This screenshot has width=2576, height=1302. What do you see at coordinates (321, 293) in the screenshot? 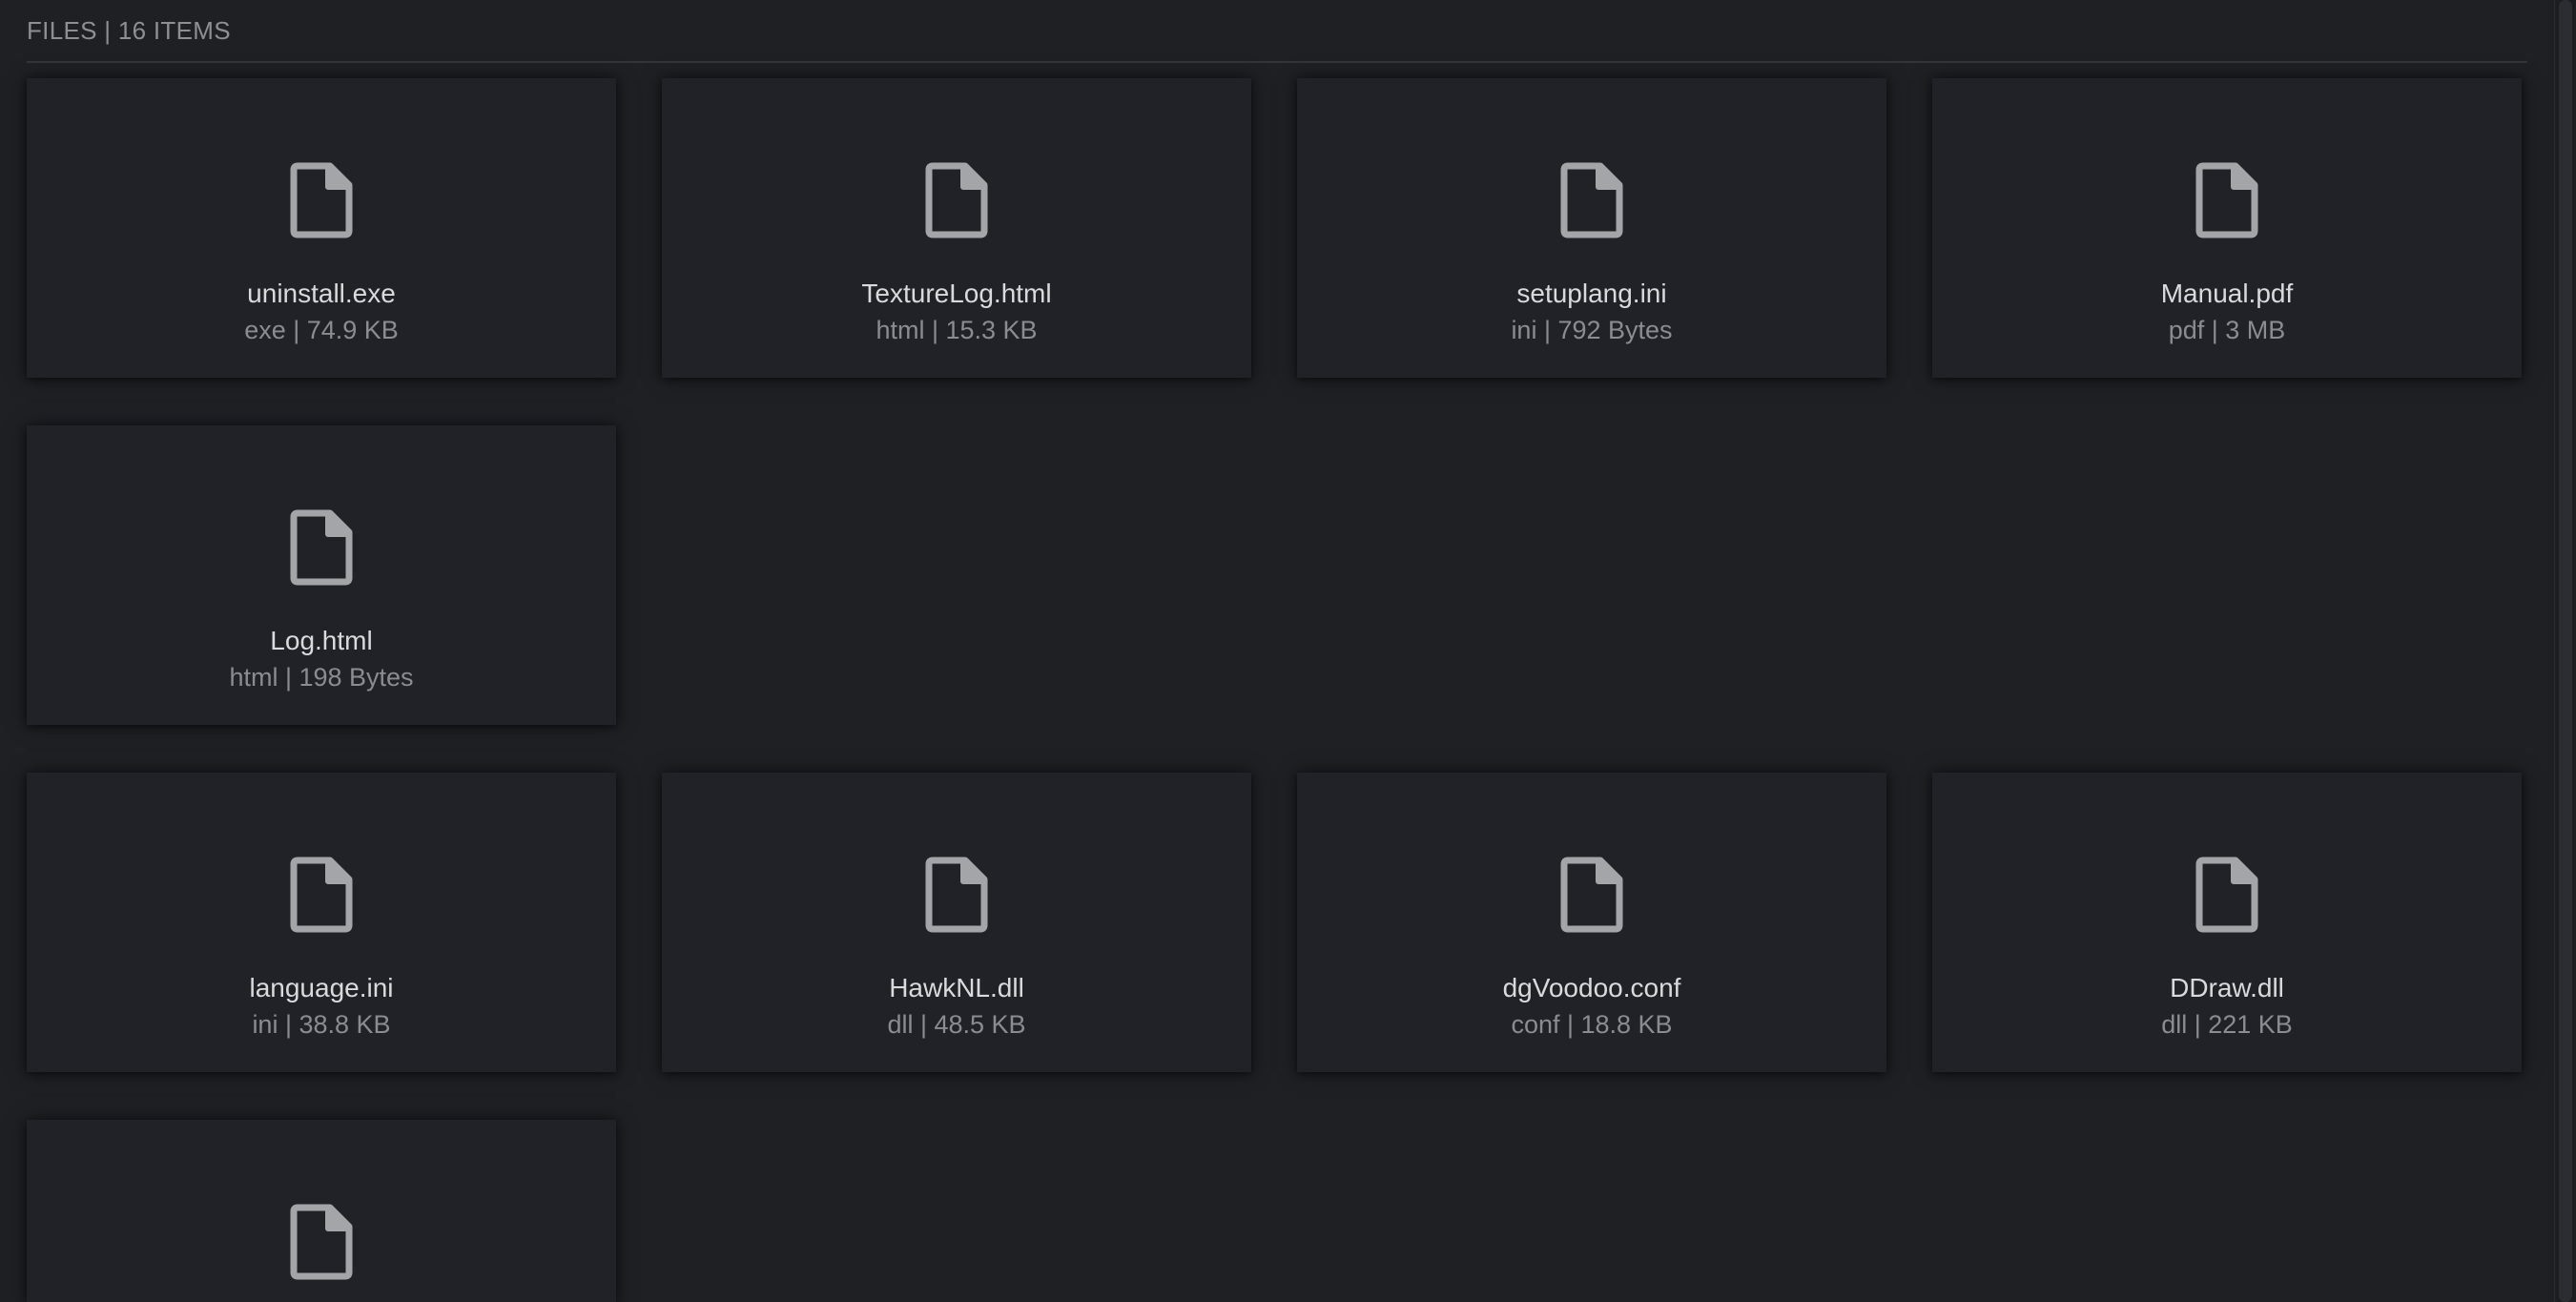
I see `file-name: uninstall.exe` at bounding box center [321, 293].